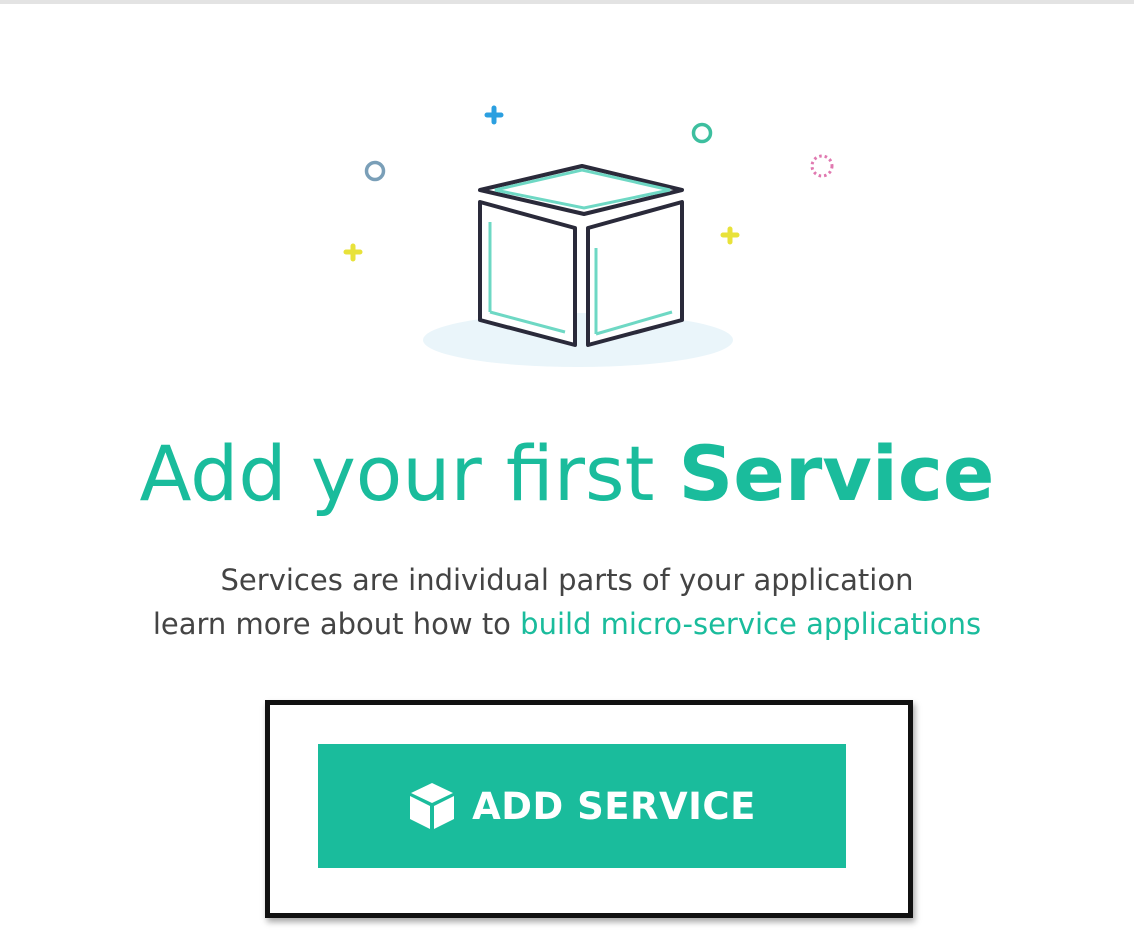  I want to click on add-service-label: ADD SERVICE, so click(614, 806).